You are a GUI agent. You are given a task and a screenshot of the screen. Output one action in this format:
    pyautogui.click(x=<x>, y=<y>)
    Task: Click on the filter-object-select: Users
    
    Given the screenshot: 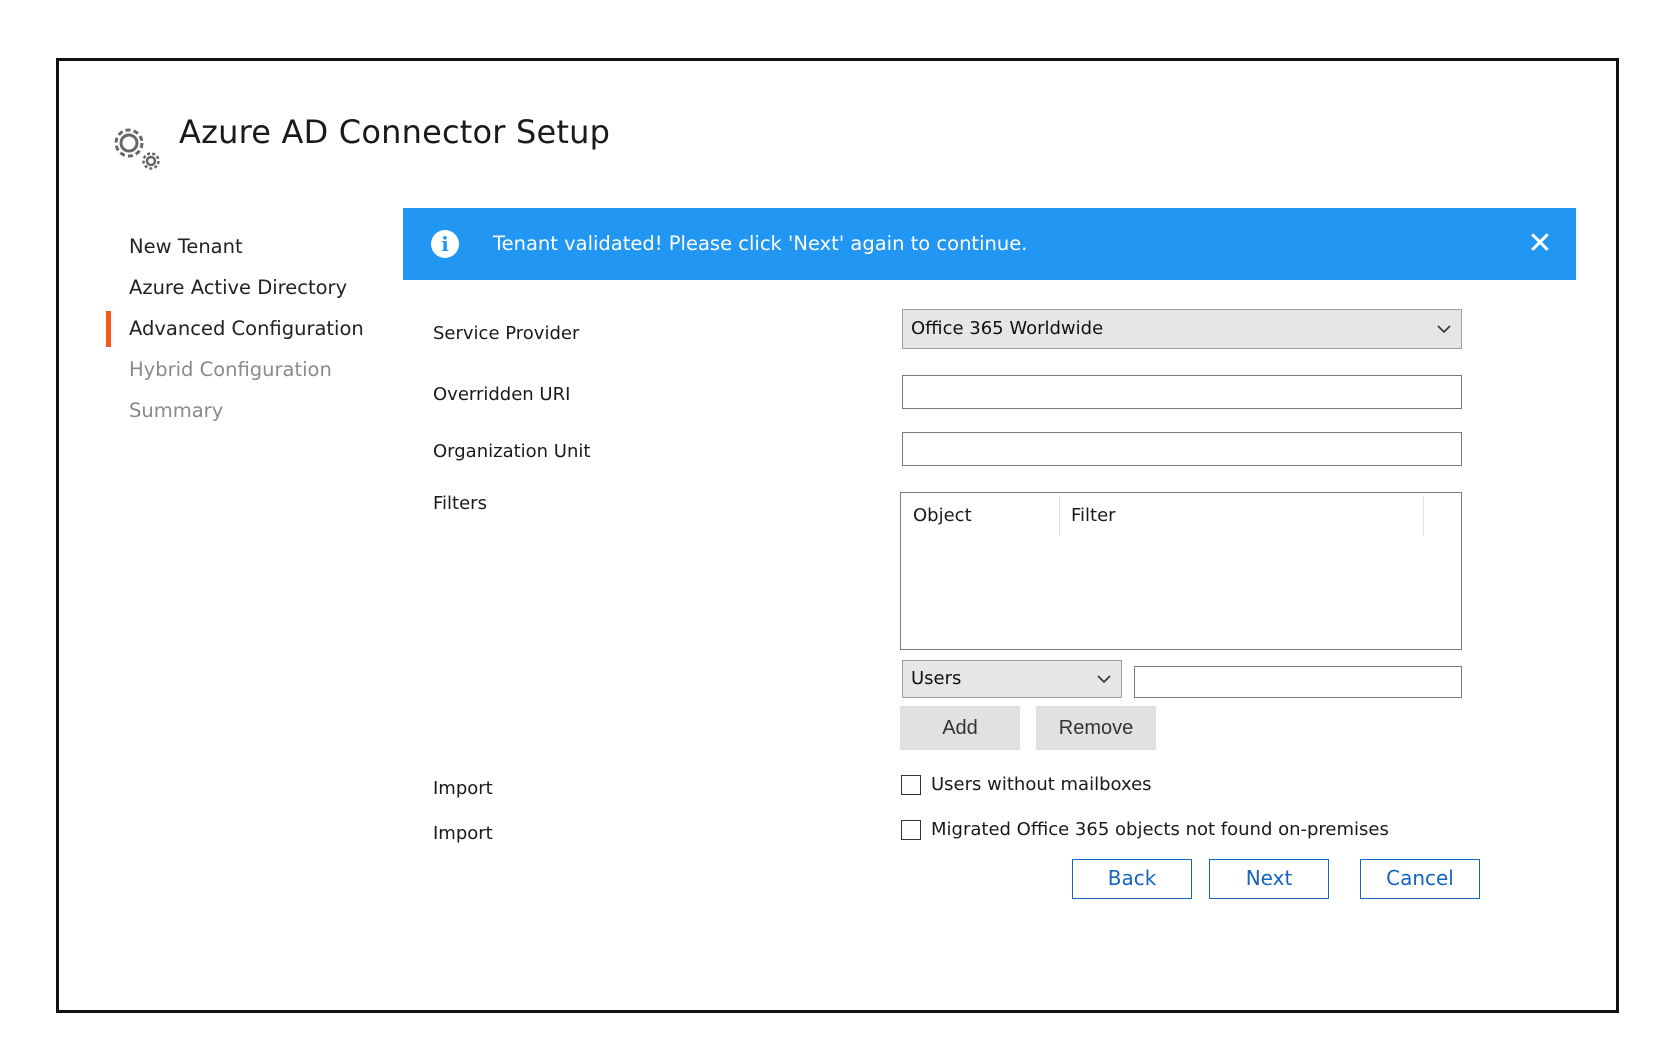 What is the action you would take?
    pyautogui.click(x=1012, y=679)
    